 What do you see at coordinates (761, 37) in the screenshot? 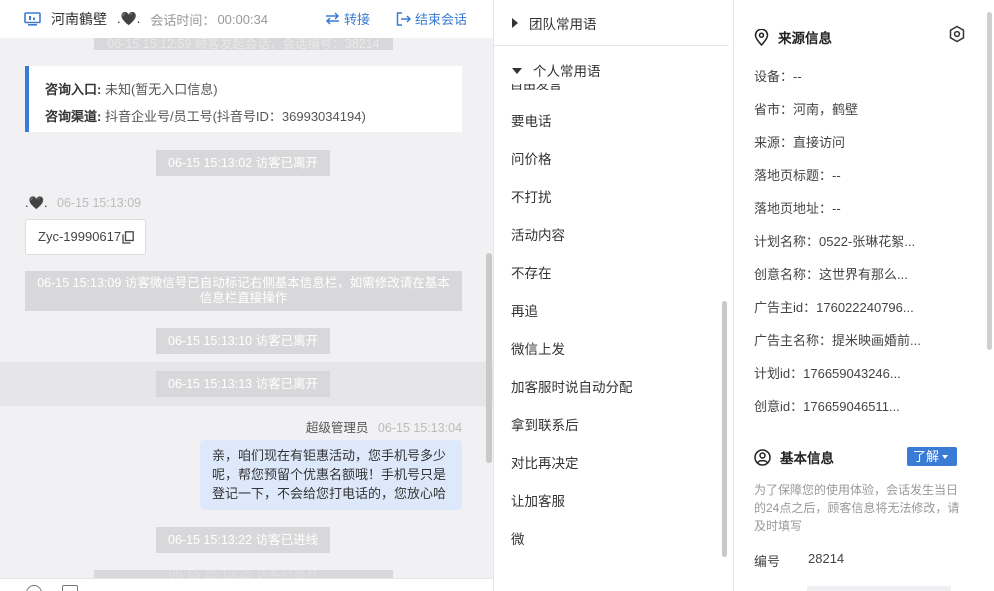
I see `location-pin-icon` at bounding box center [761, 37].